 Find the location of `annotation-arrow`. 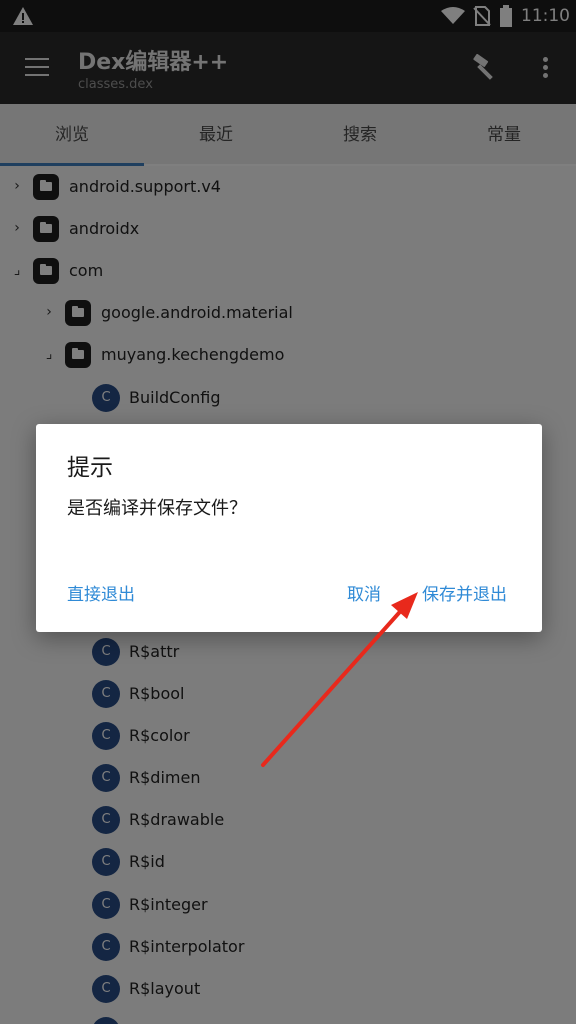

annotation-arrow is located at coordinates (339, 679).